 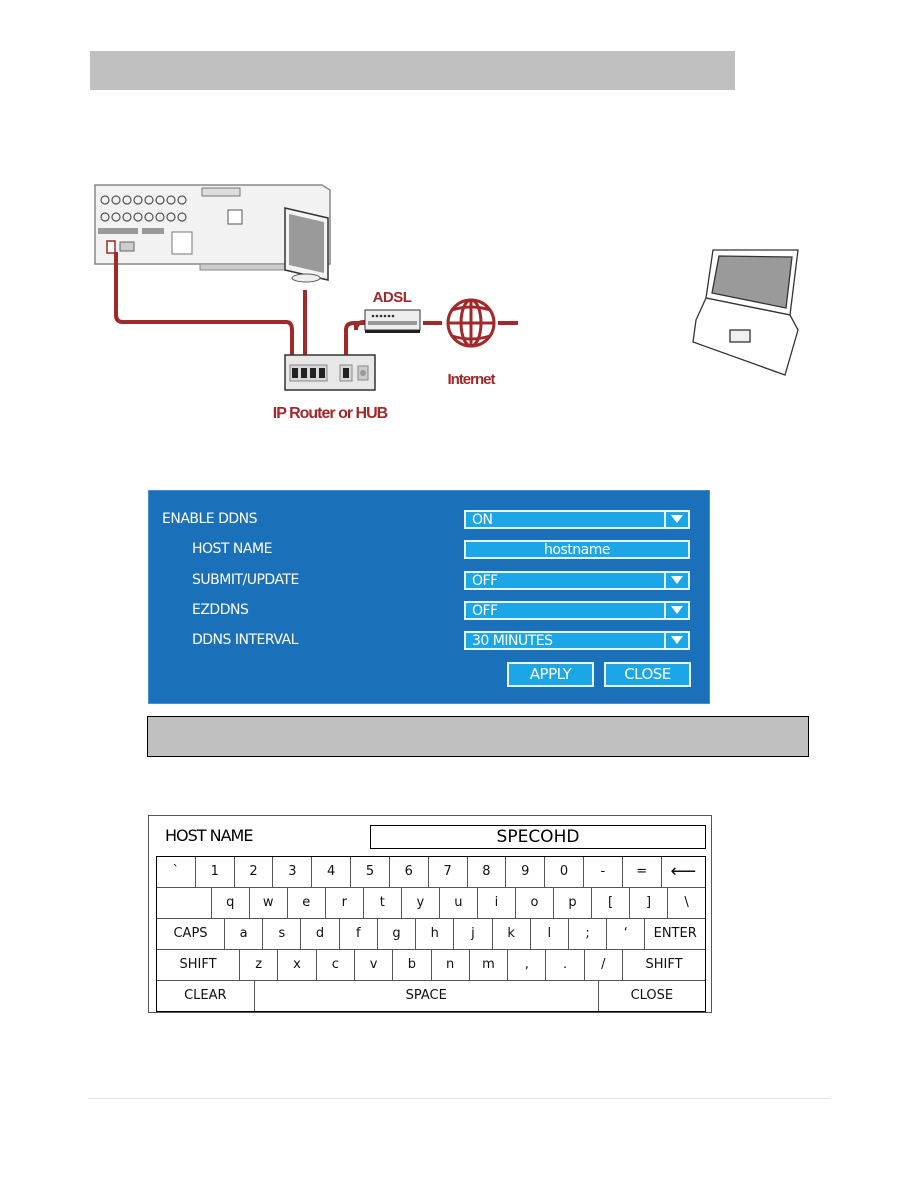 I want to click on key-c: c, so click(x=334, y=965).